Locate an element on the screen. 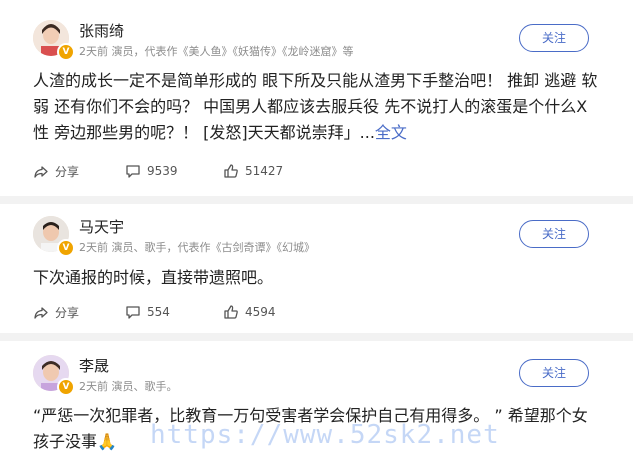 This screenshot has width=633, height=466. like-count: 4594 is located at coordinates (260, 312).